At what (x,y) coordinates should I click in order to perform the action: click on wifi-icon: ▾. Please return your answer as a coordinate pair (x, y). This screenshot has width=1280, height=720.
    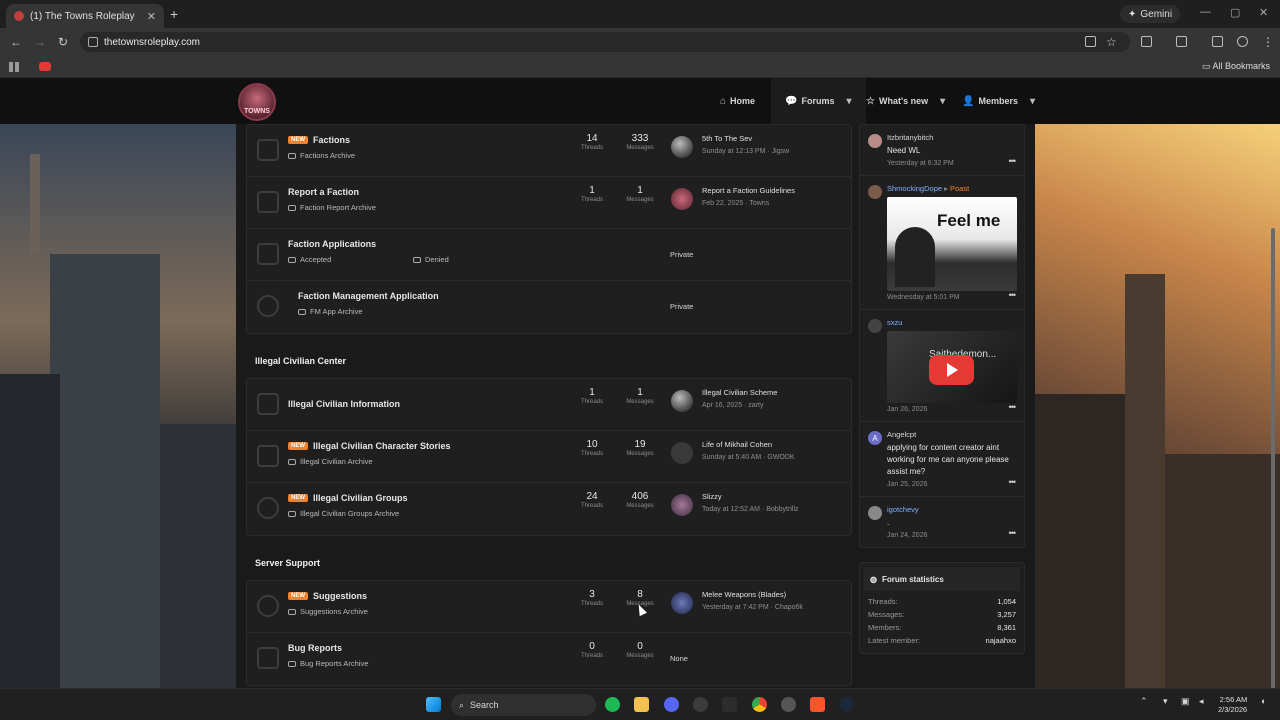
    Looking at the image, I should click on (1165, 701).